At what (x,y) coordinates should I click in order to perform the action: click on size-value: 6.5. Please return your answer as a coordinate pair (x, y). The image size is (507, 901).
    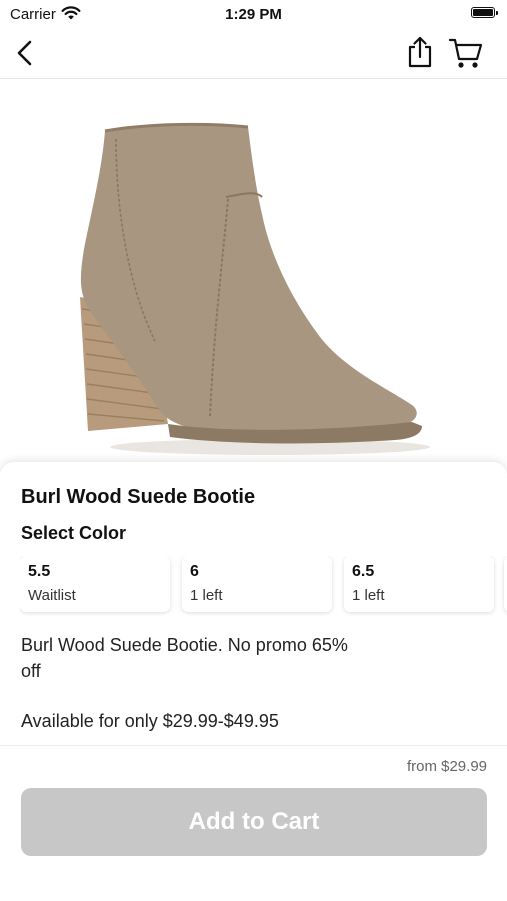
    Looking at the image, I should click on (363, 571).